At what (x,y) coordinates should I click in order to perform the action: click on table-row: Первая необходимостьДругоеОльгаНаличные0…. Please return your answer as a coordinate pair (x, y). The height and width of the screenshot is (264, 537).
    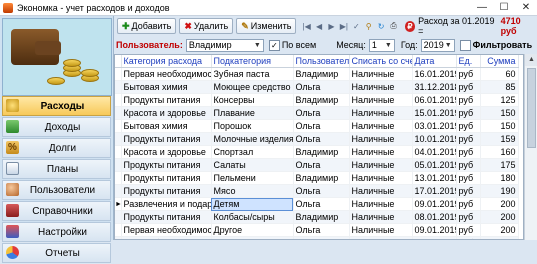
    Looking at the image, I should click on (317, 230).